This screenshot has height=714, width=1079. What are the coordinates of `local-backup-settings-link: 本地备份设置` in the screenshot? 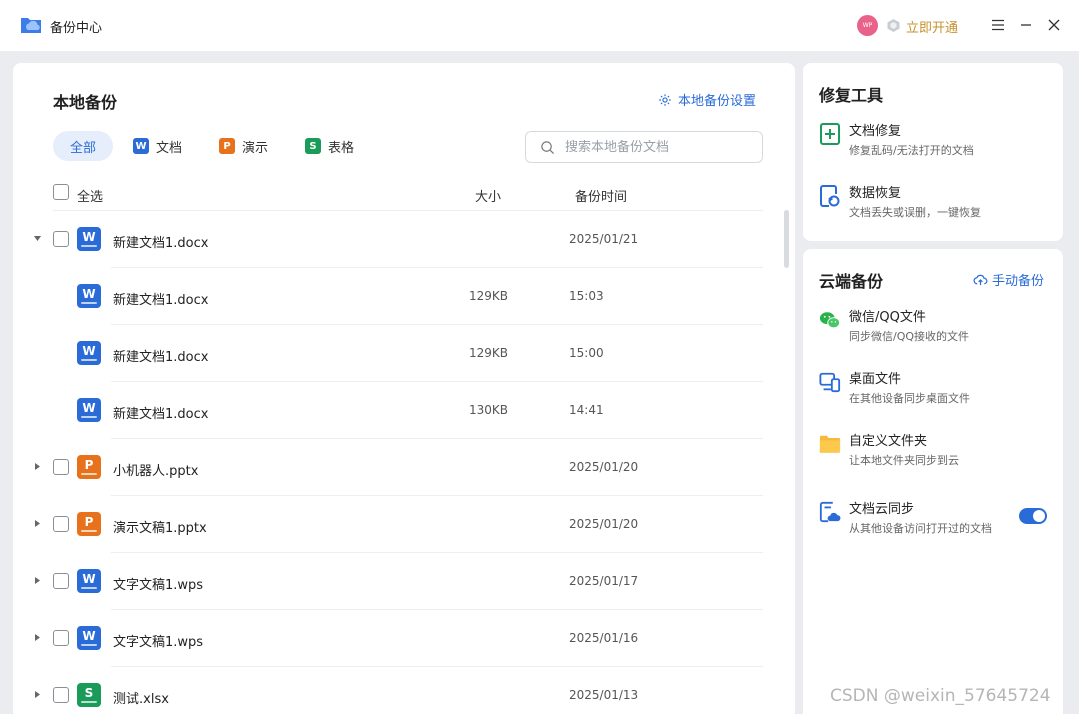 It's located at (707, 99).